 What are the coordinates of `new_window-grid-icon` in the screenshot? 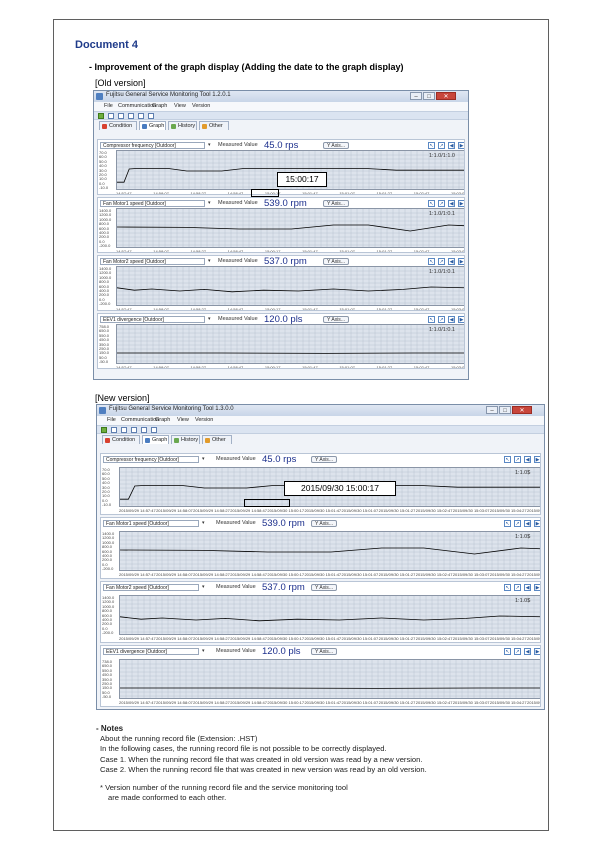 It's located at (114, 430).